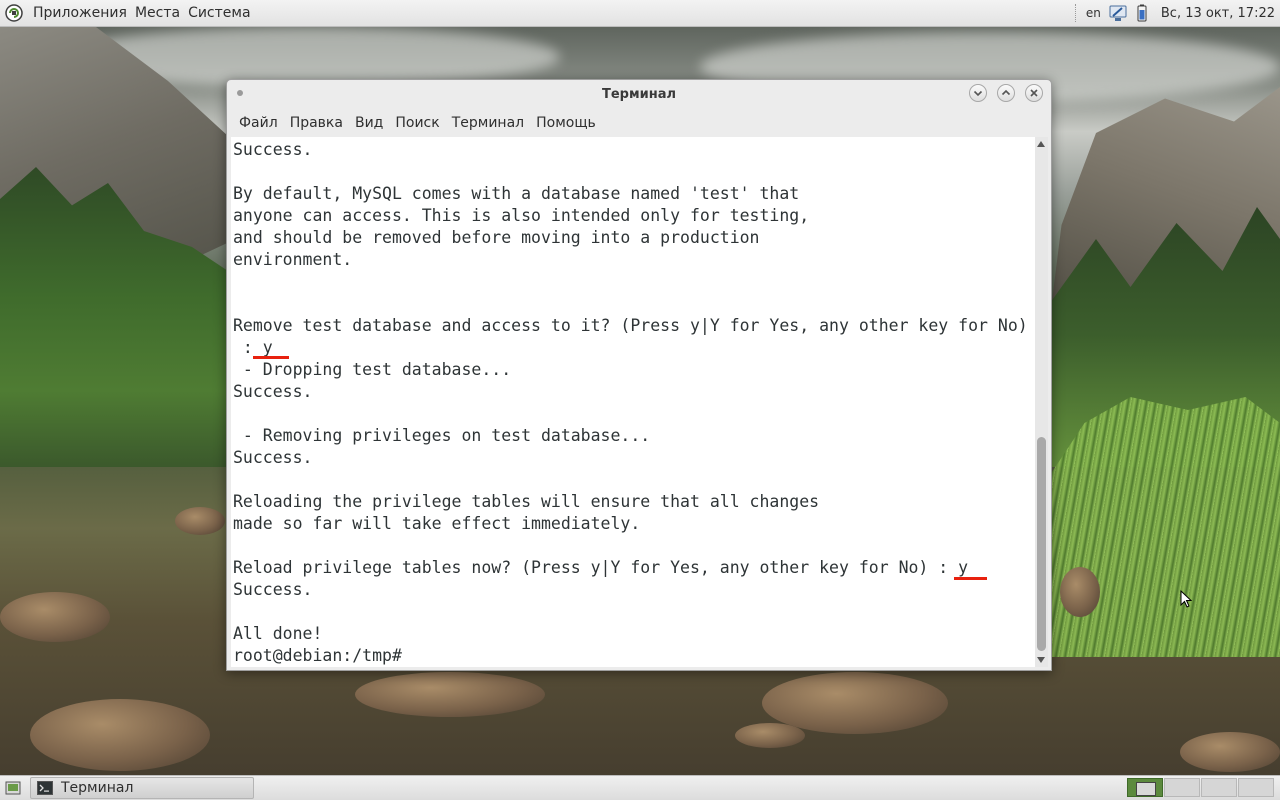  I want to click on scroll-up-arrow-icon, so click(1041, 144).